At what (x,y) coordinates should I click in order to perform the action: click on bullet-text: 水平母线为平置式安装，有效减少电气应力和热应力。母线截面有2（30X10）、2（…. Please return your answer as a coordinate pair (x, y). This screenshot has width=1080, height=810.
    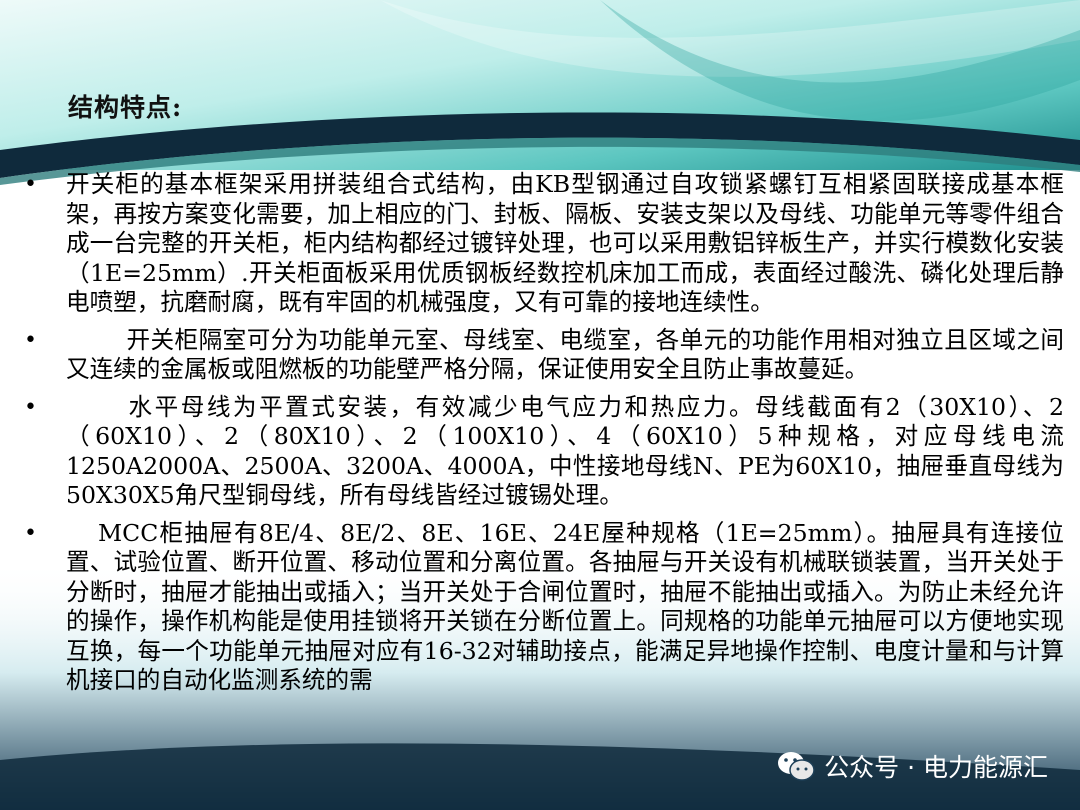
    Looking at the image, I should click on (565, 451).